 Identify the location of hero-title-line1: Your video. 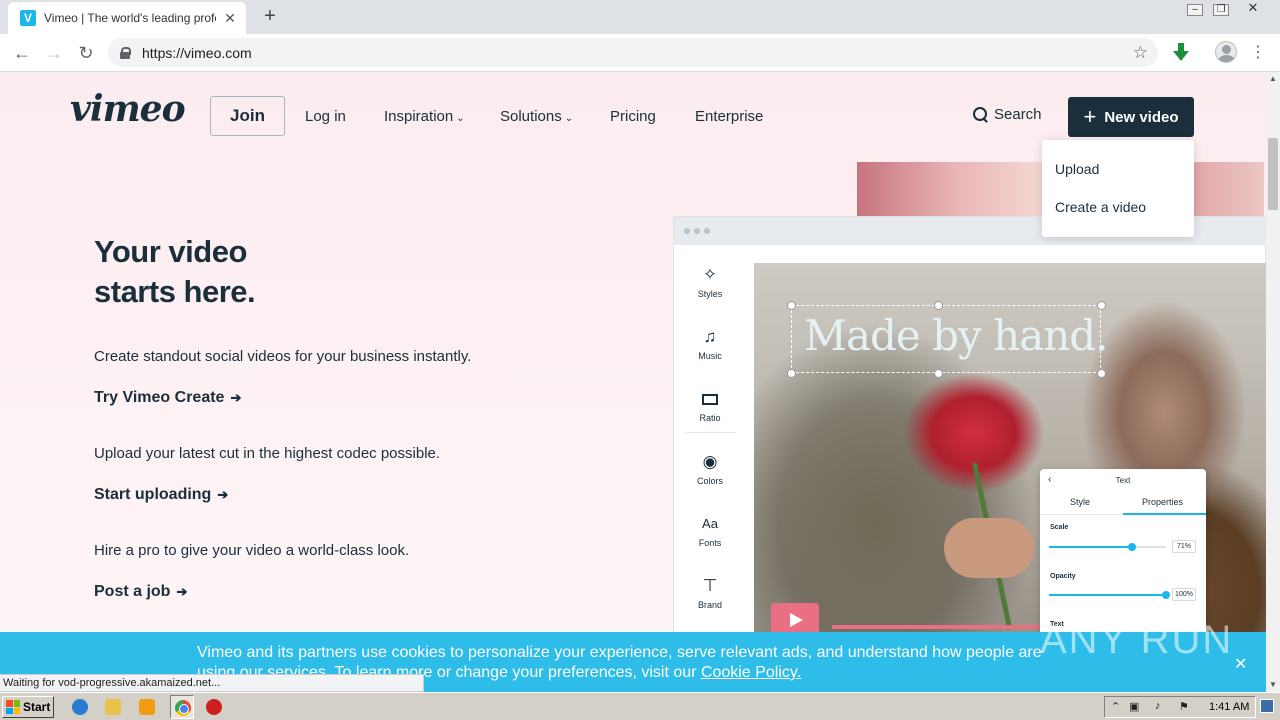
(170, 251).